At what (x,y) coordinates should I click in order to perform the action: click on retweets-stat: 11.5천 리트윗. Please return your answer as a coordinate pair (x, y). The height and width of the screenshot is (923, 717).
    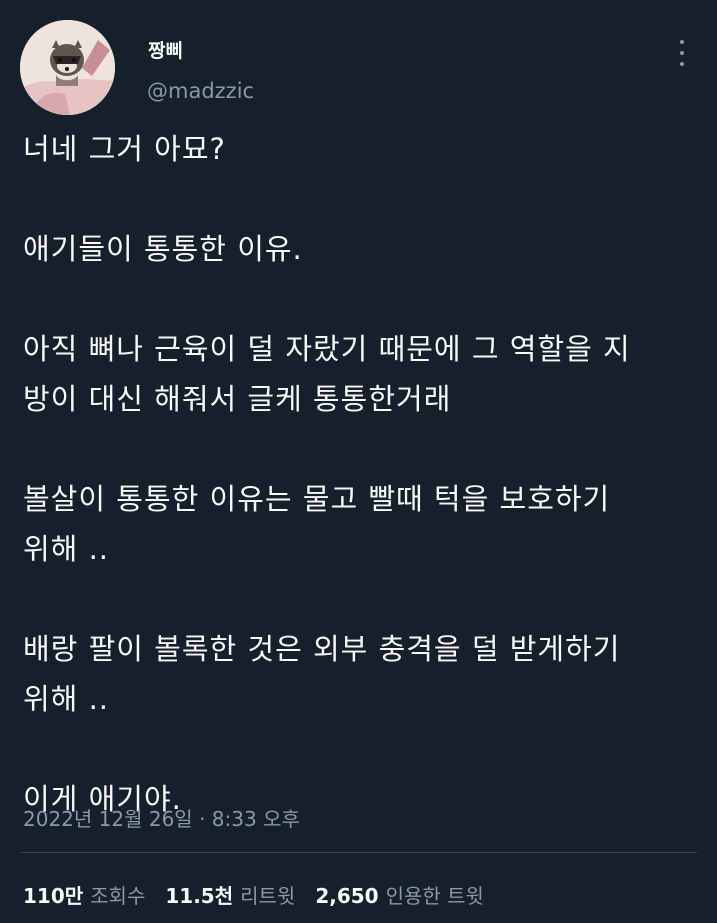
    Looking at the image, I should click on (230, 894).